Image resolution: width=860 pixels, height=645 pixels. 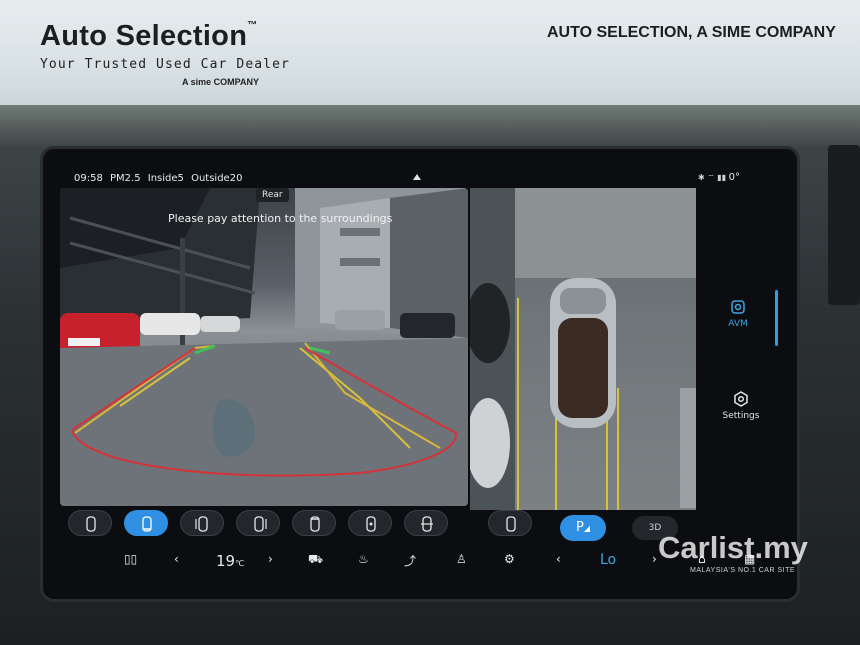 What do you see at coordinates (733, 547) in the screenshot?
I see `carlist-watermark: Carlist.my` at bounding box center [733, 547].